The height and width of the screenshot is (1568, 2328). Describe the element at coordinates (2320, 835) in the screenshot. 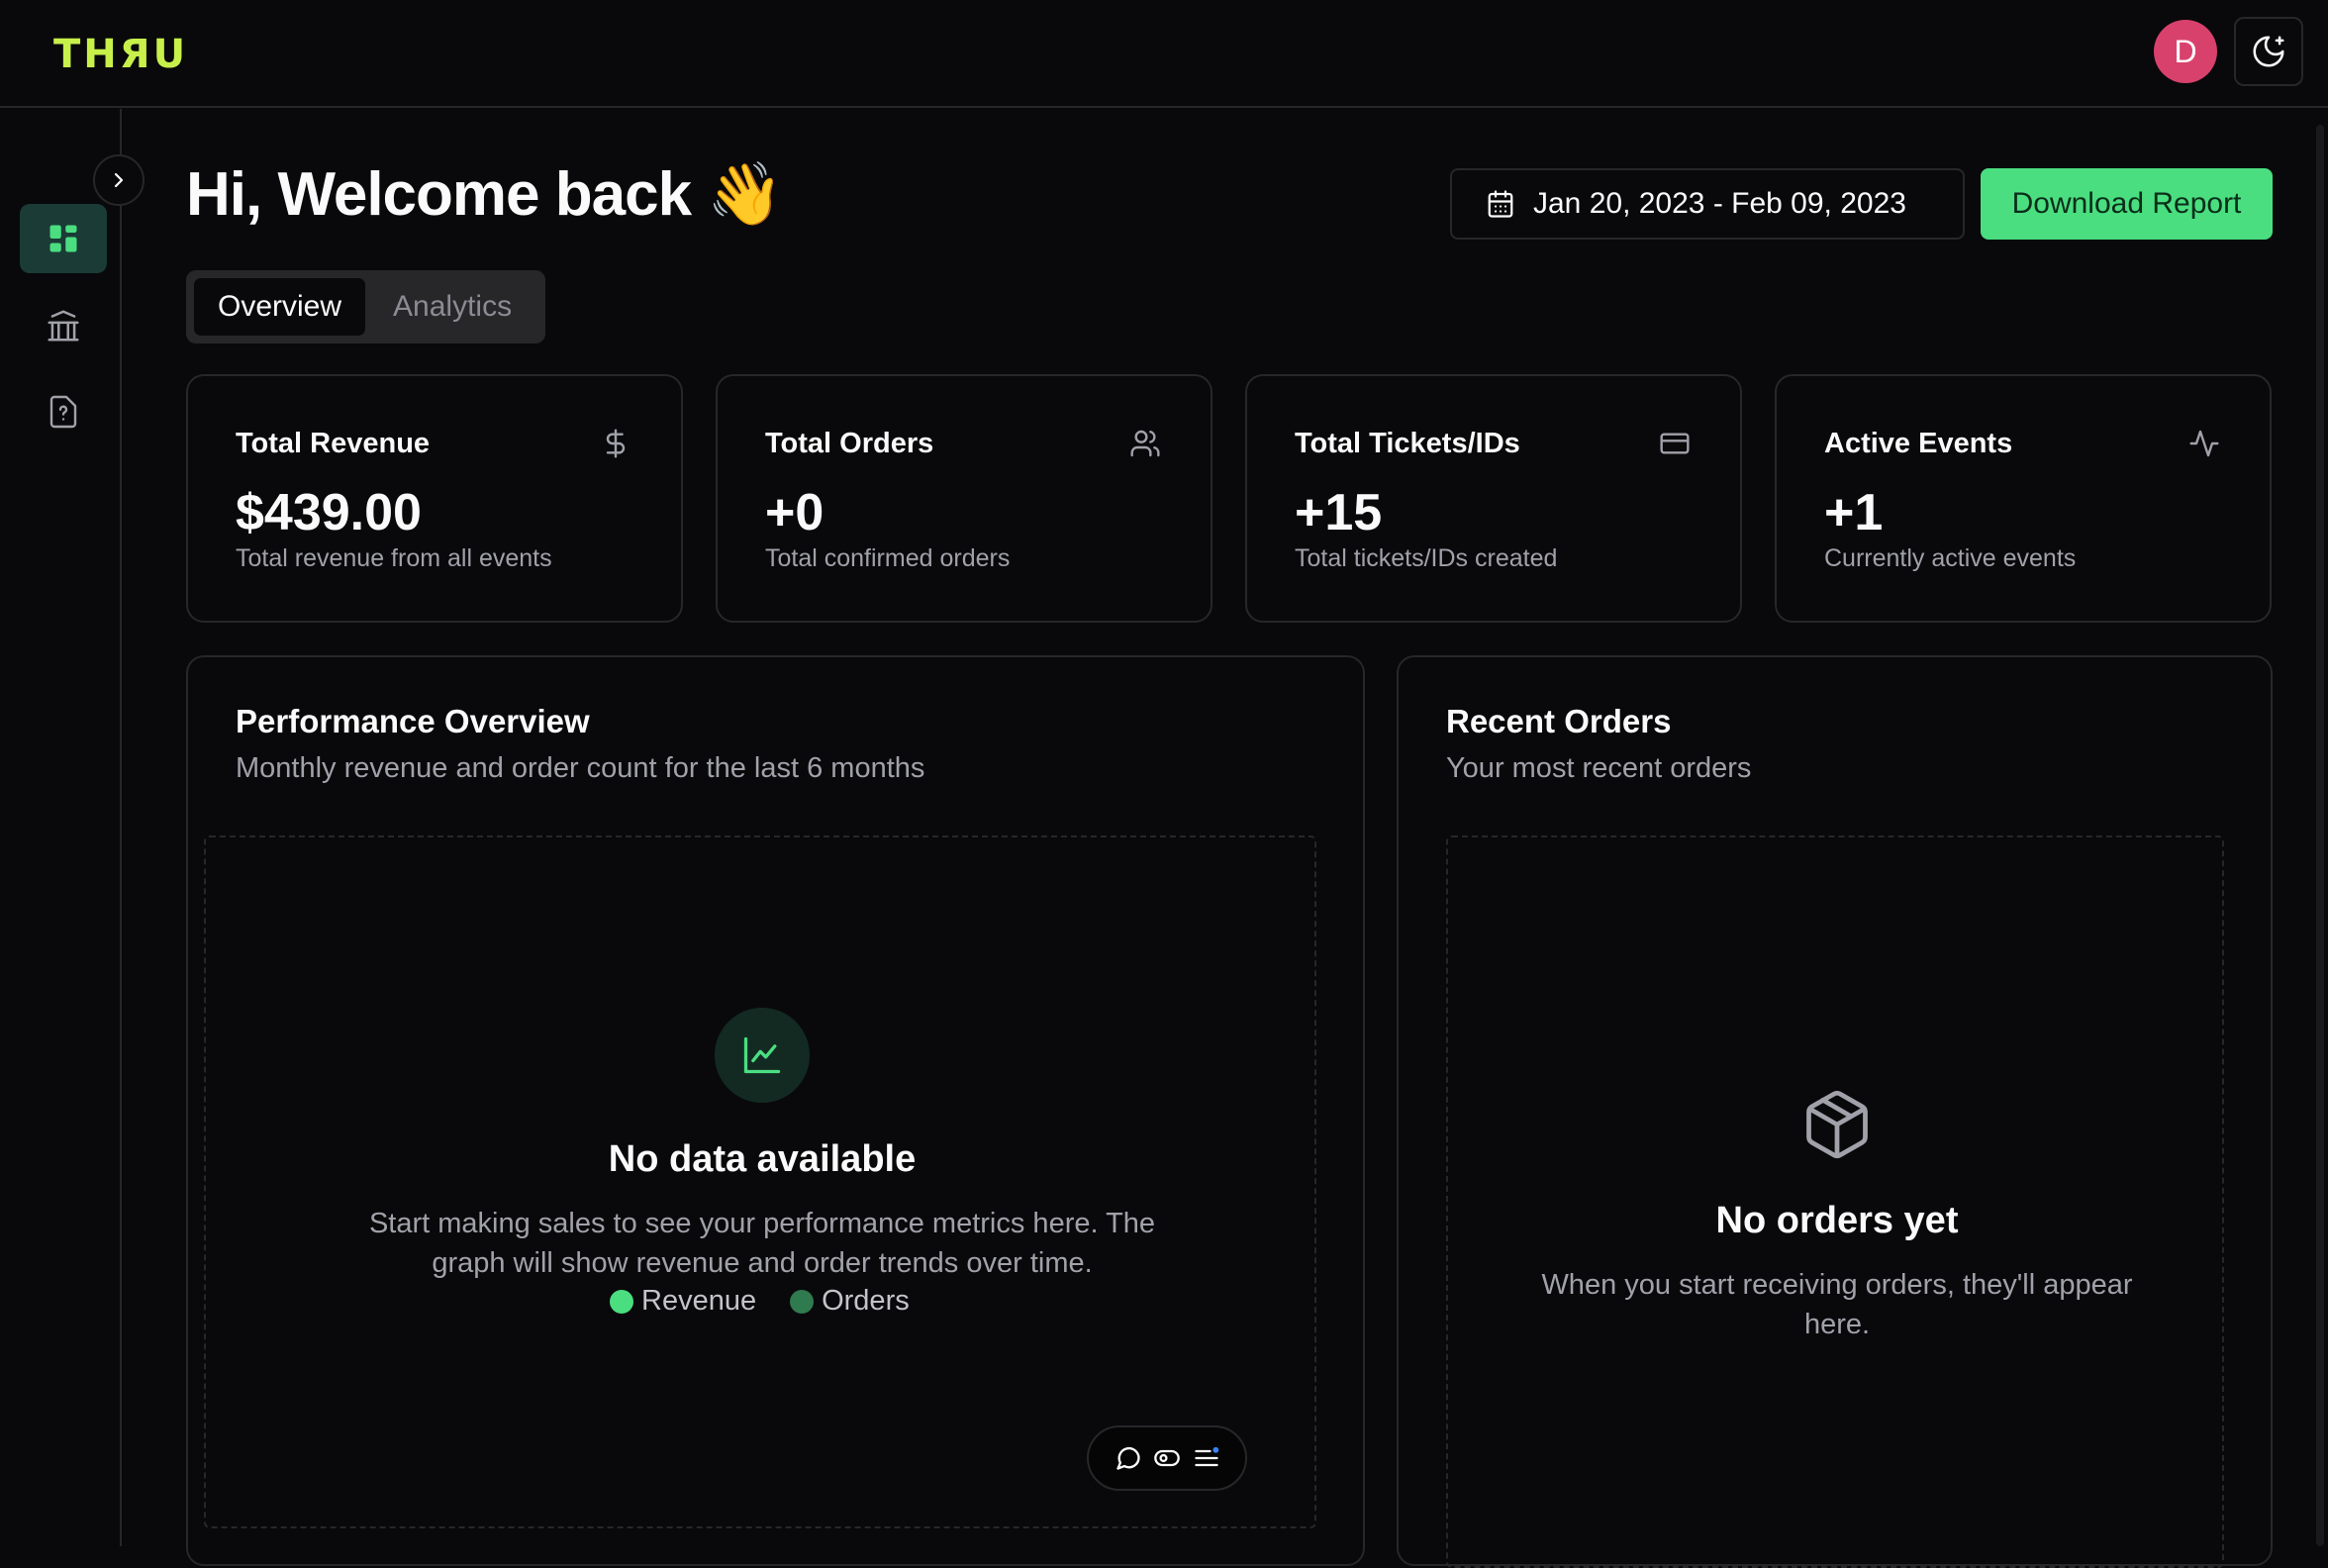

I see `page-scrollbar` at that location.